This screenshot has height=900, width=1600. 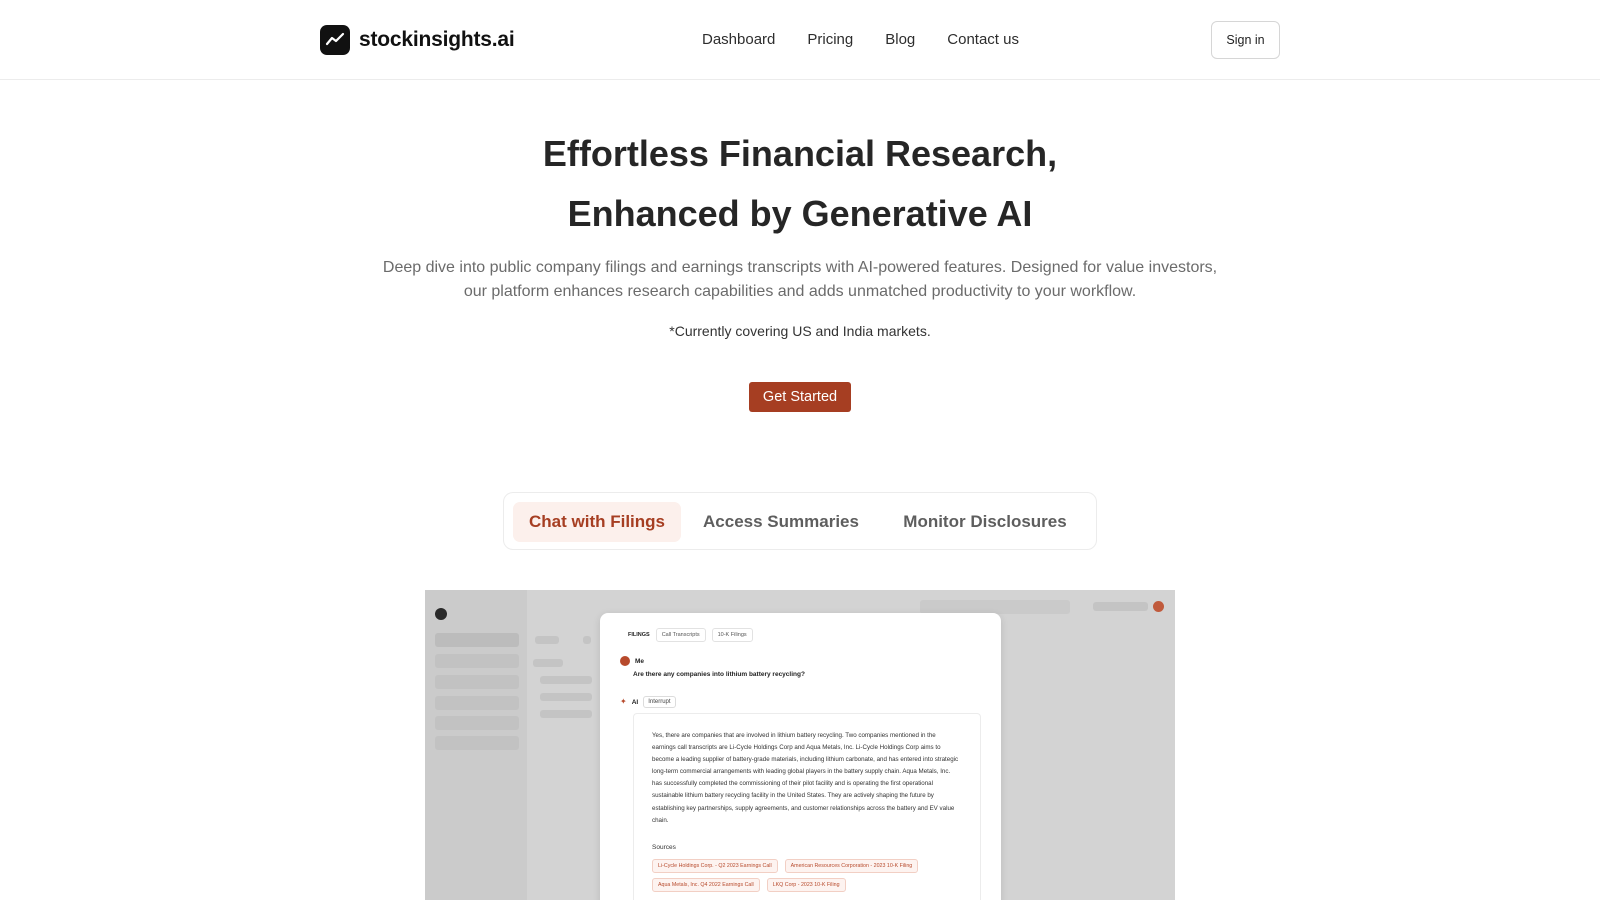 What do you see at coordinates (639, 635) in the screenshot?
I see `preview-filter-label: FILINGS` at bounding box center [639, 635].